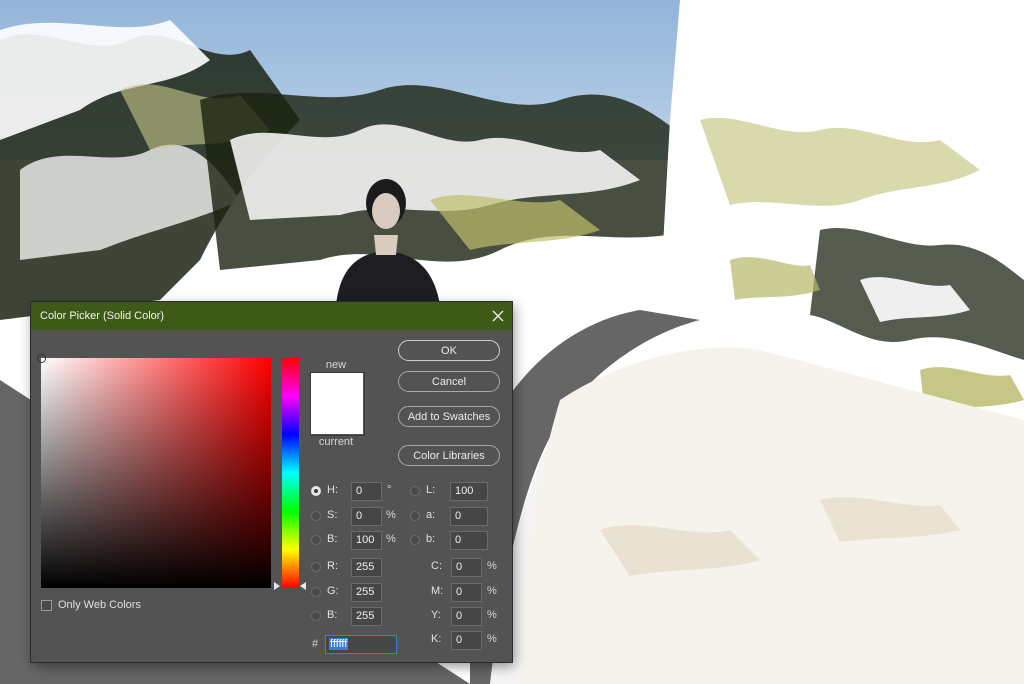 The height and width of the screenshot is (684, 1024). I want to click on color-field-marker, so click(41, 358).